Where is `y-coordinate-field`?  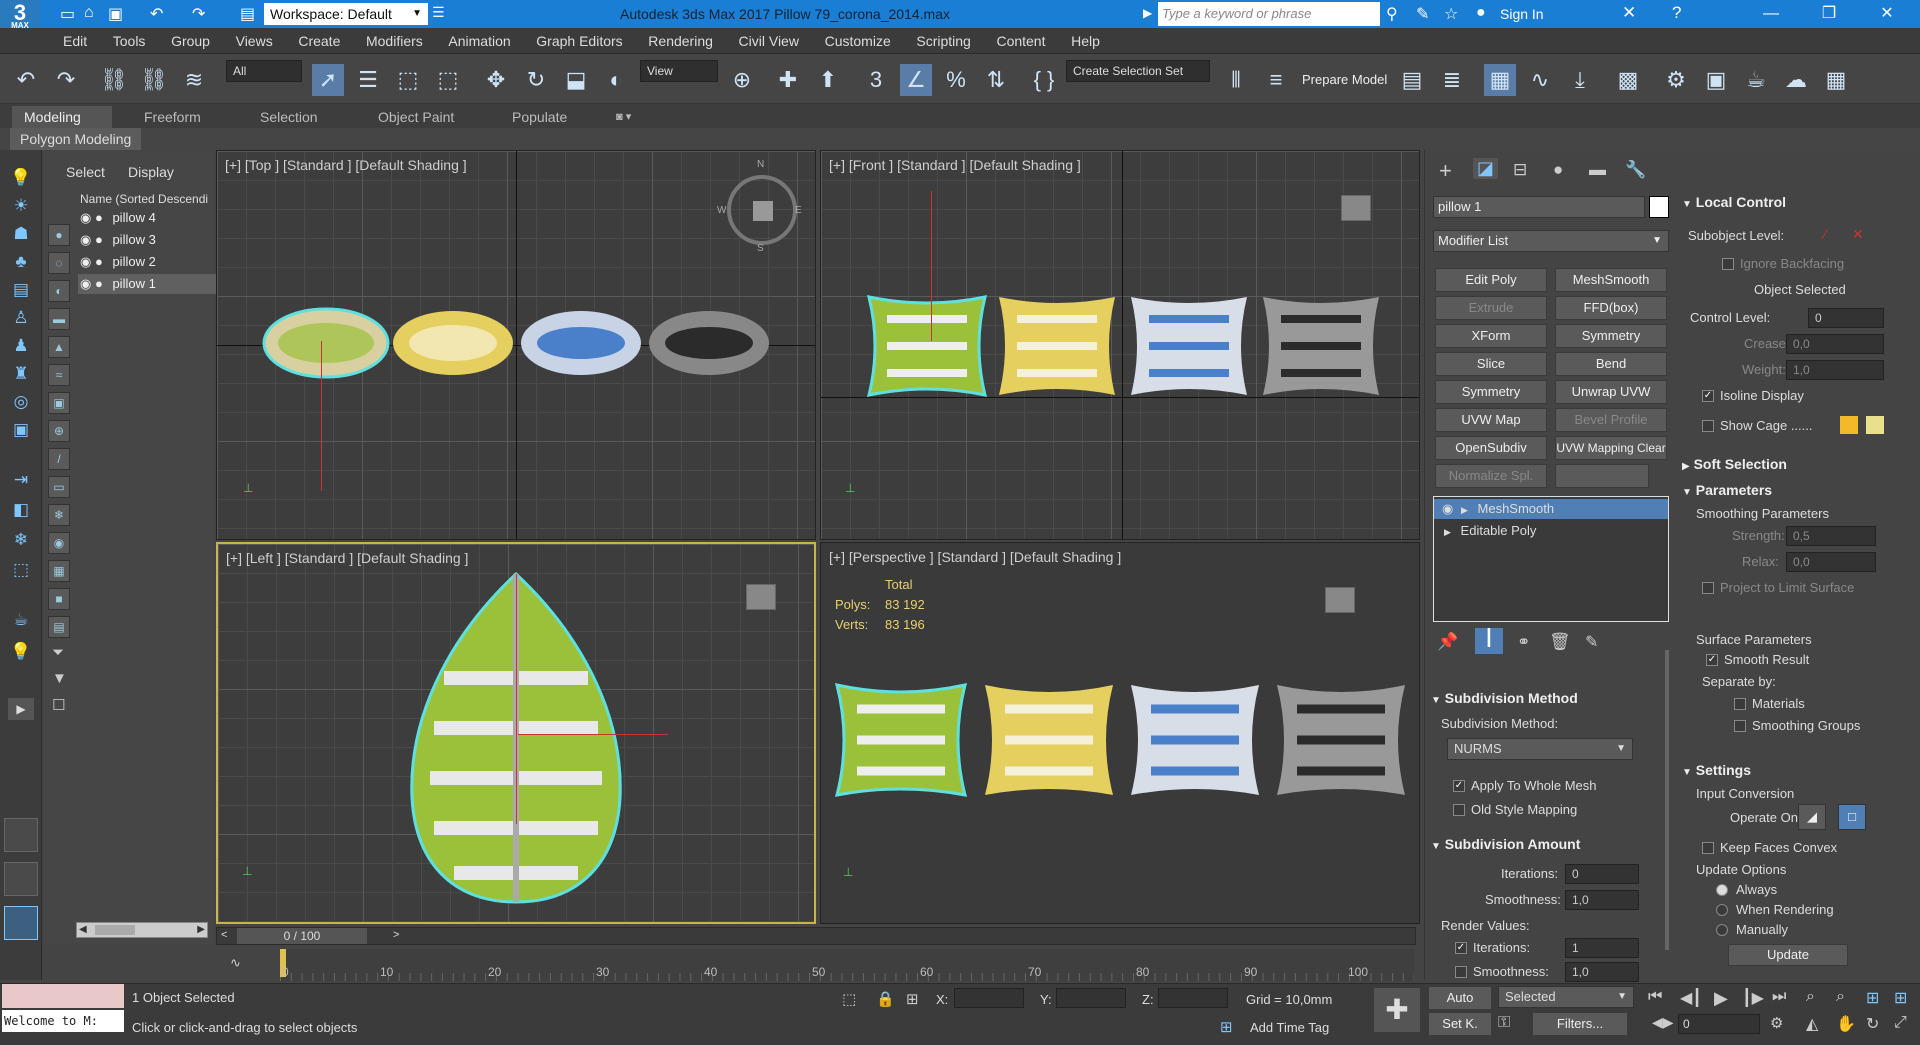
y-coordinate-field is located at coordinates (1091, 998).